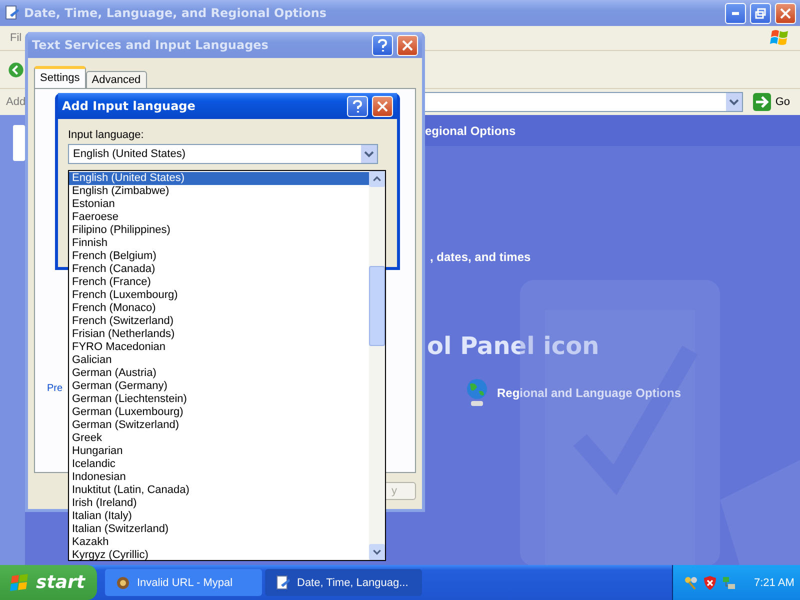  What do you see at coordinates (219, 373) in the screenshot?
I see `list-option: German (Austria)` at bounding box center [219, 373].